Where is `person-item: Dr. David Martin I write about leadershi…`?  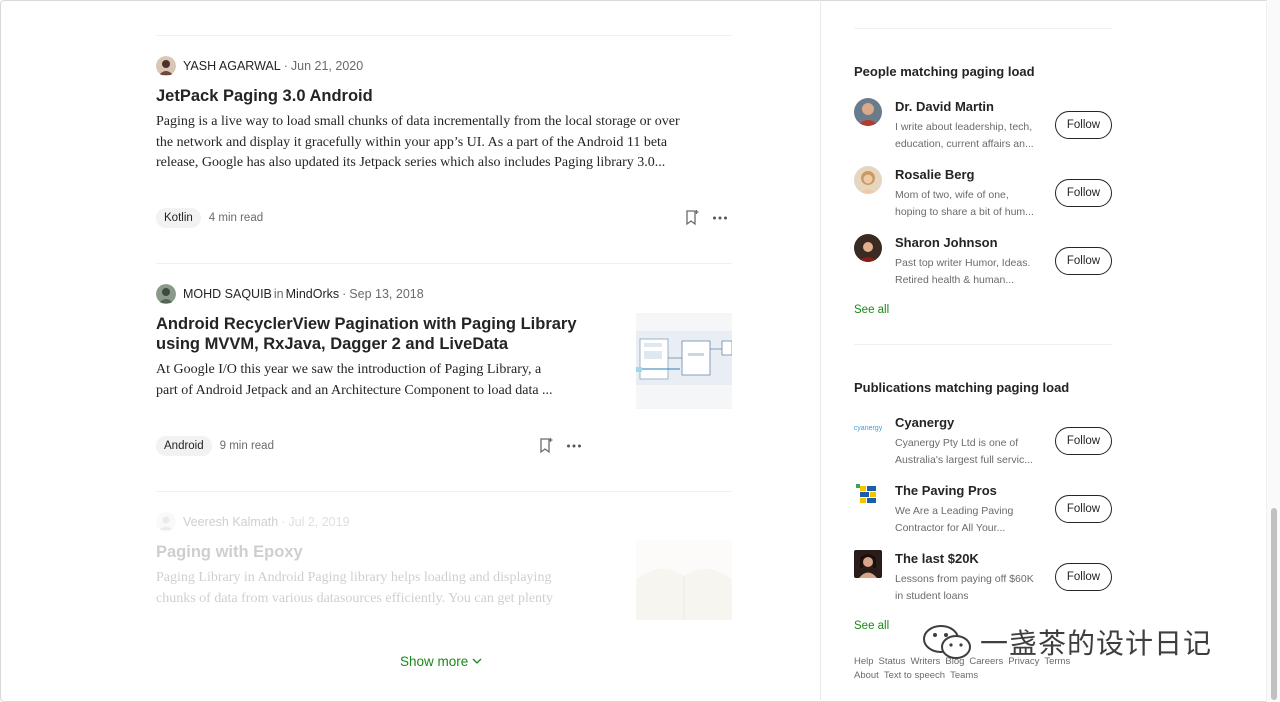 person-item: Dr. David Martin I write about leadershi… is located at coordinates (983, 126).